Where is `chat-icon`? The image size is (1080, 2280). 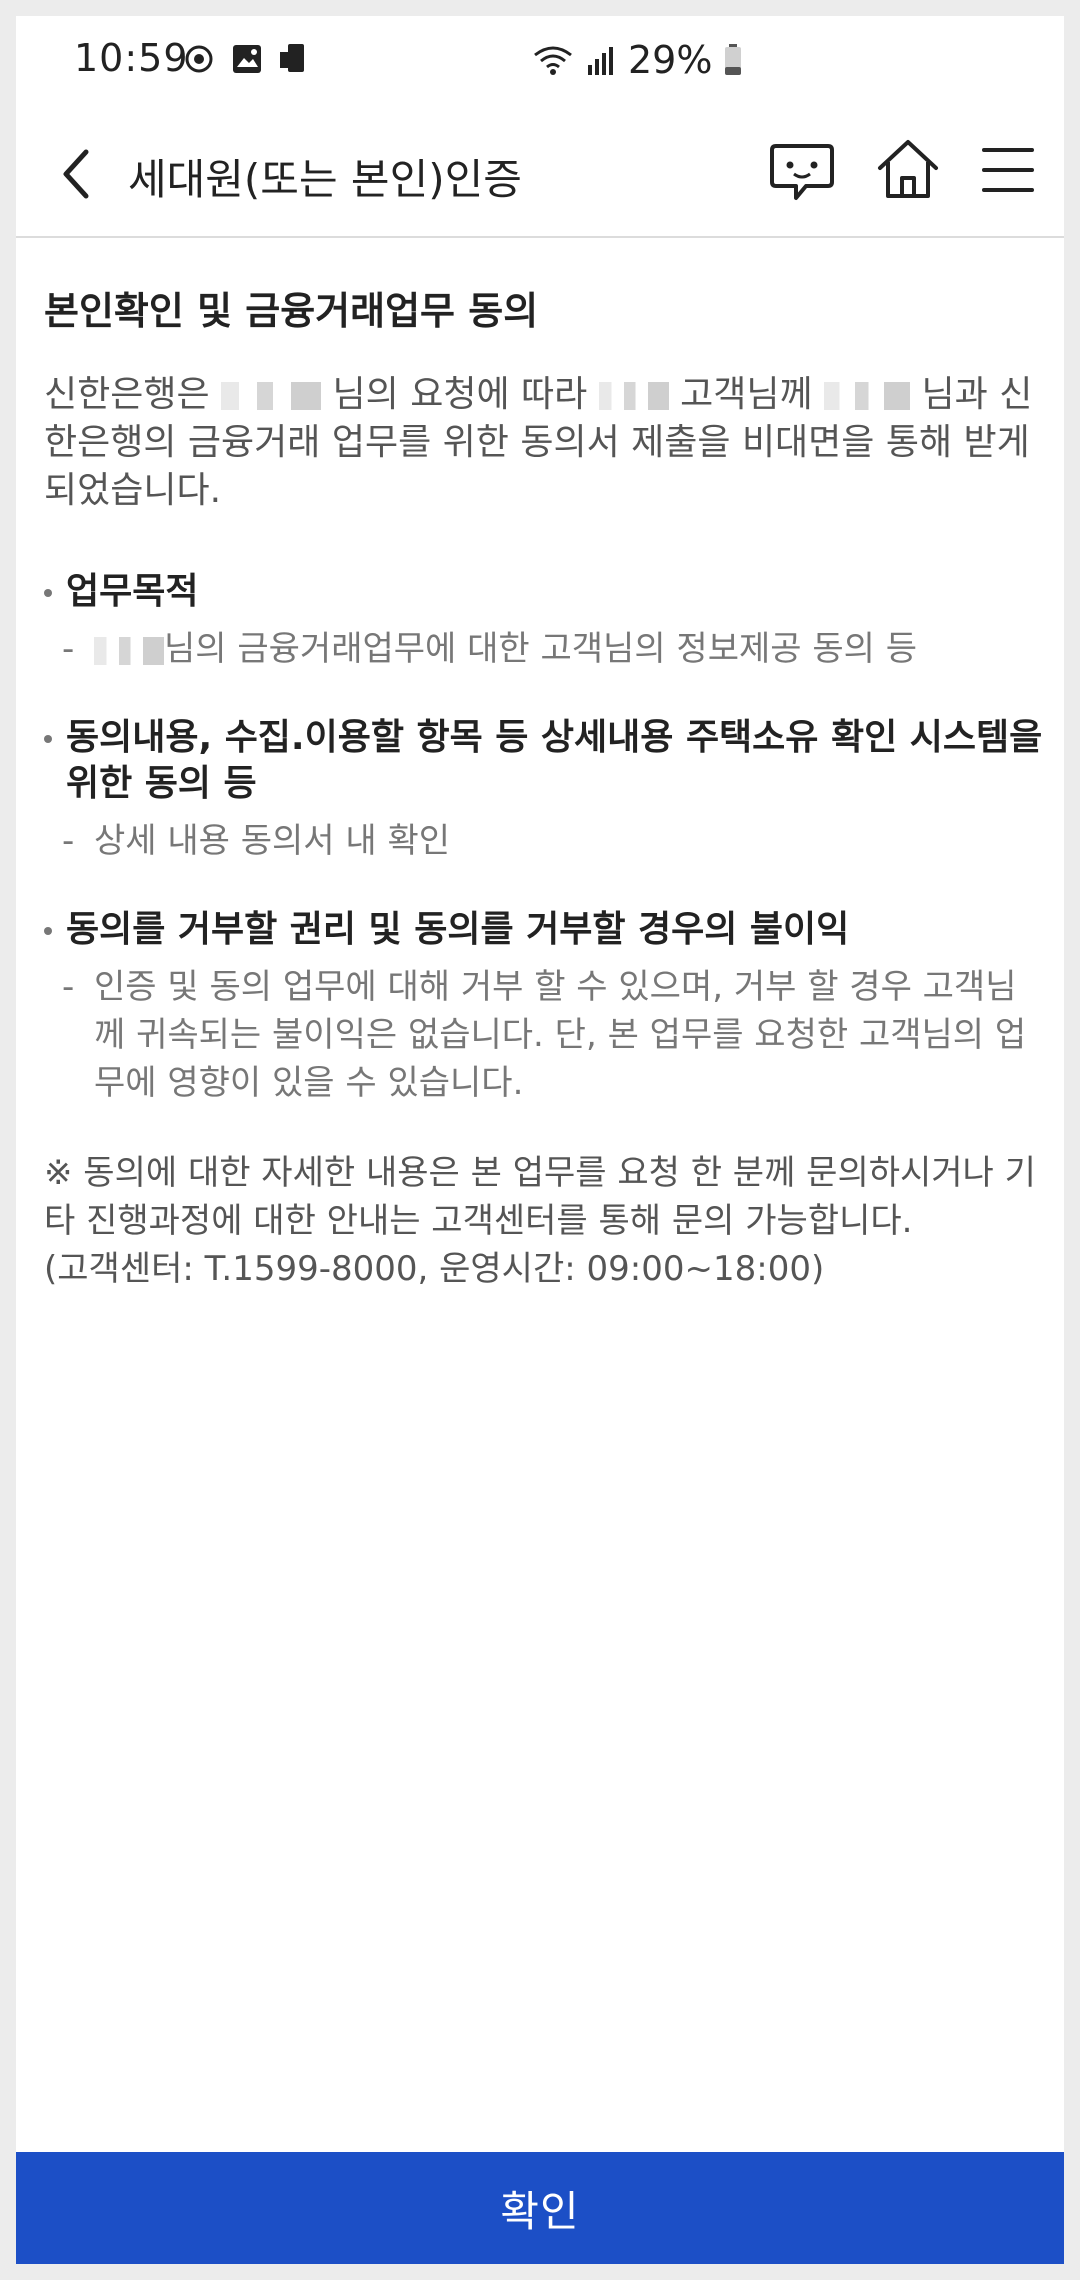
chat-icon is located at coordinates (802, 178).